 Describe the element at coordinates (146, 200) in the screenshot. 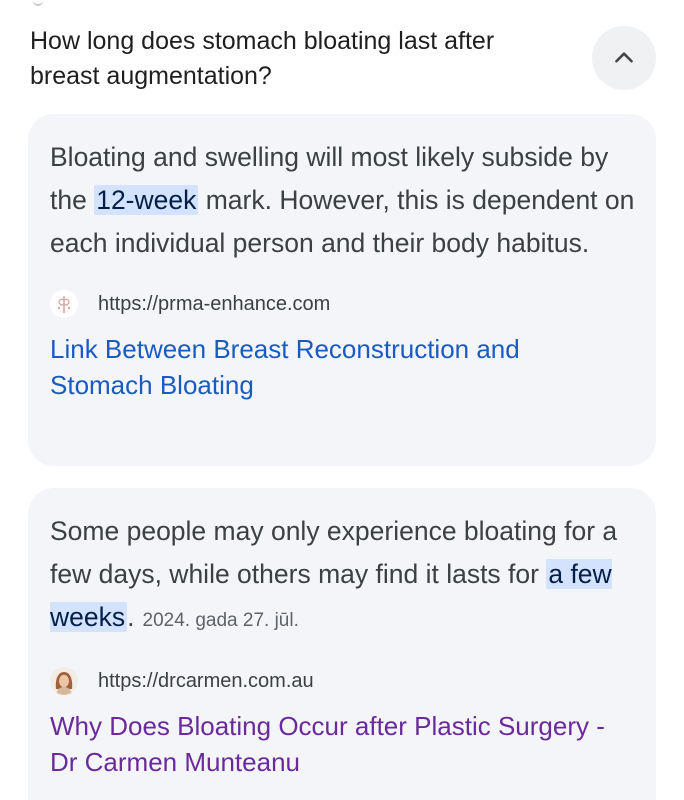

I see `snippet-highlight: 12-week` at that location.